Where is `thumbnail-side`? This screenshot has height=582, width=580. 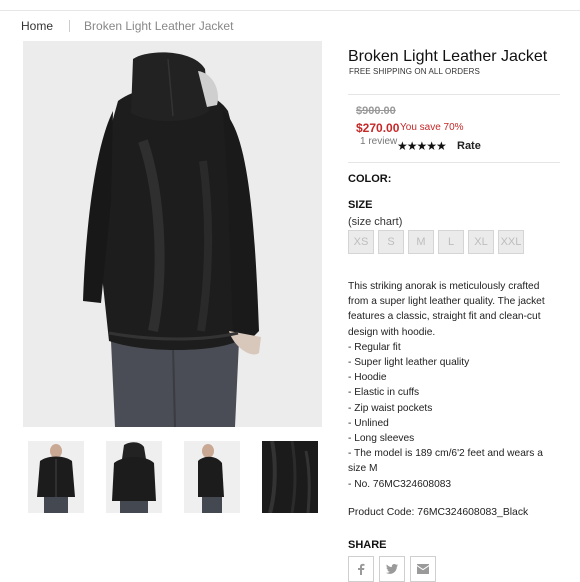 thumbnail-side is located at coordinates (212, 477).